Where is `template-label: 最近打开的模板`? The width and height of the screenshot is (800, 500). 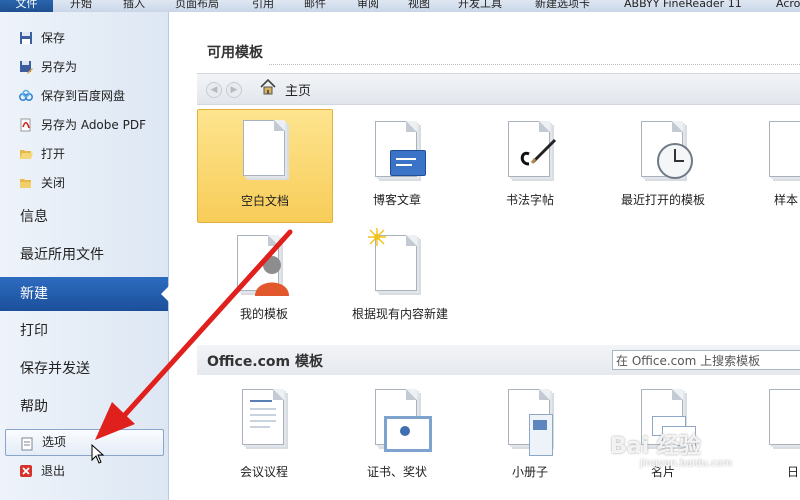 template-label: 最近打开的模板 is located at coordinates (662, 200).